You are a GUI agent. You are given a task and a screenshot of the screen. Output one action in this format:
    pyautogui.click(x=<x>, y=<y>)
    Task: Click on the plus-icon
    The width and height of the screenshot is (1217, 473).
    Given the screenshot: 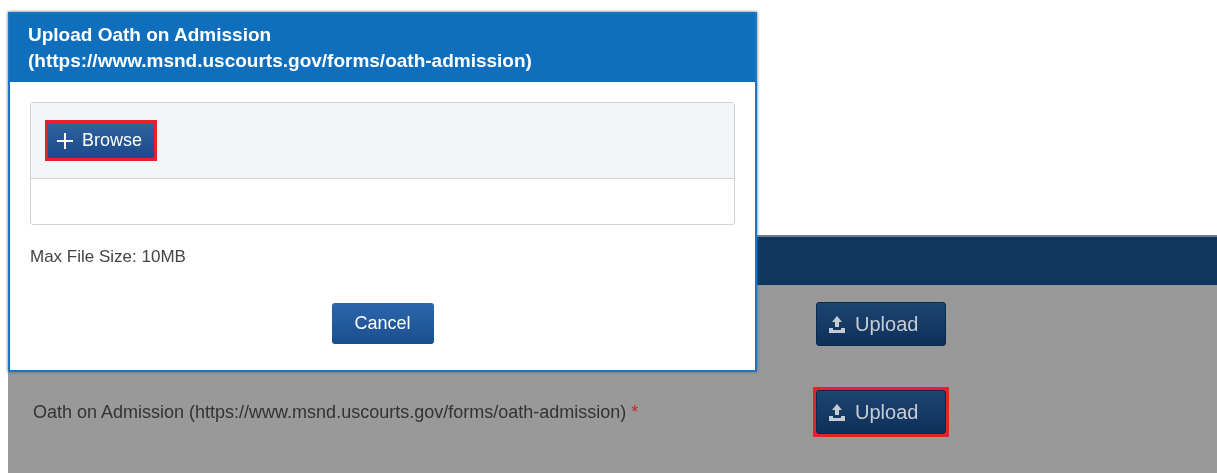 What is the action you would take?
    pyautogui.click(x=65, y=140)
    